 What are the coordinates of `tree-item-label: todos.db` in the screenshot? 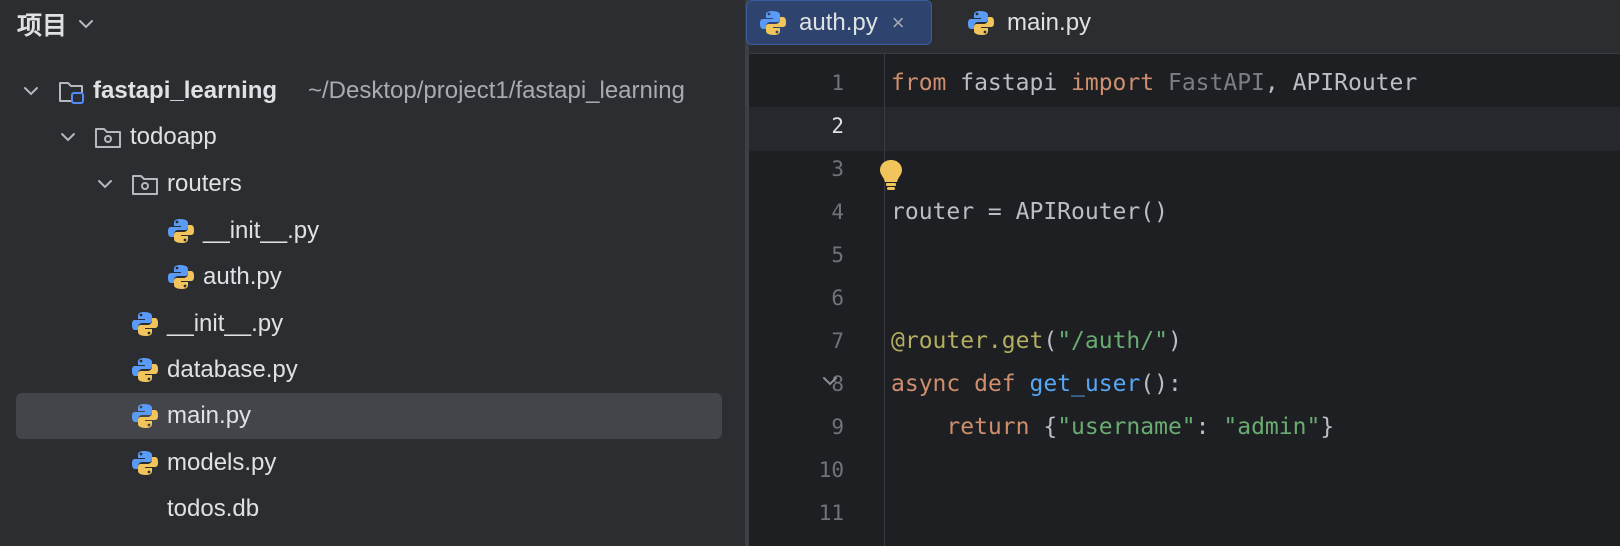 It's located at (213, 508).